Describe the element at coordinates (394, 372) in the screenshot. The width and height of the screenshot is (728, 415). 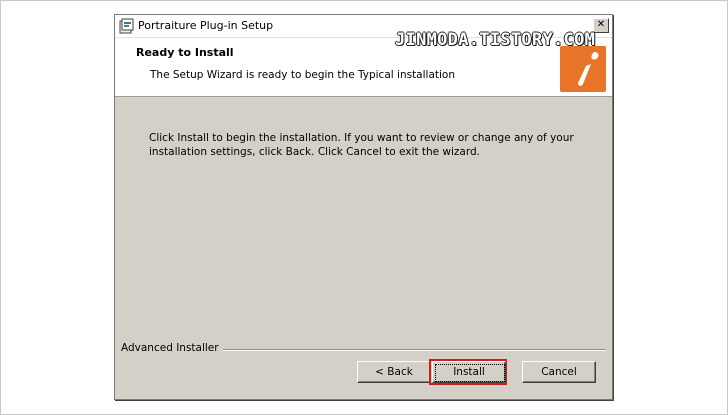
I see `back-button: < Back` at that location.